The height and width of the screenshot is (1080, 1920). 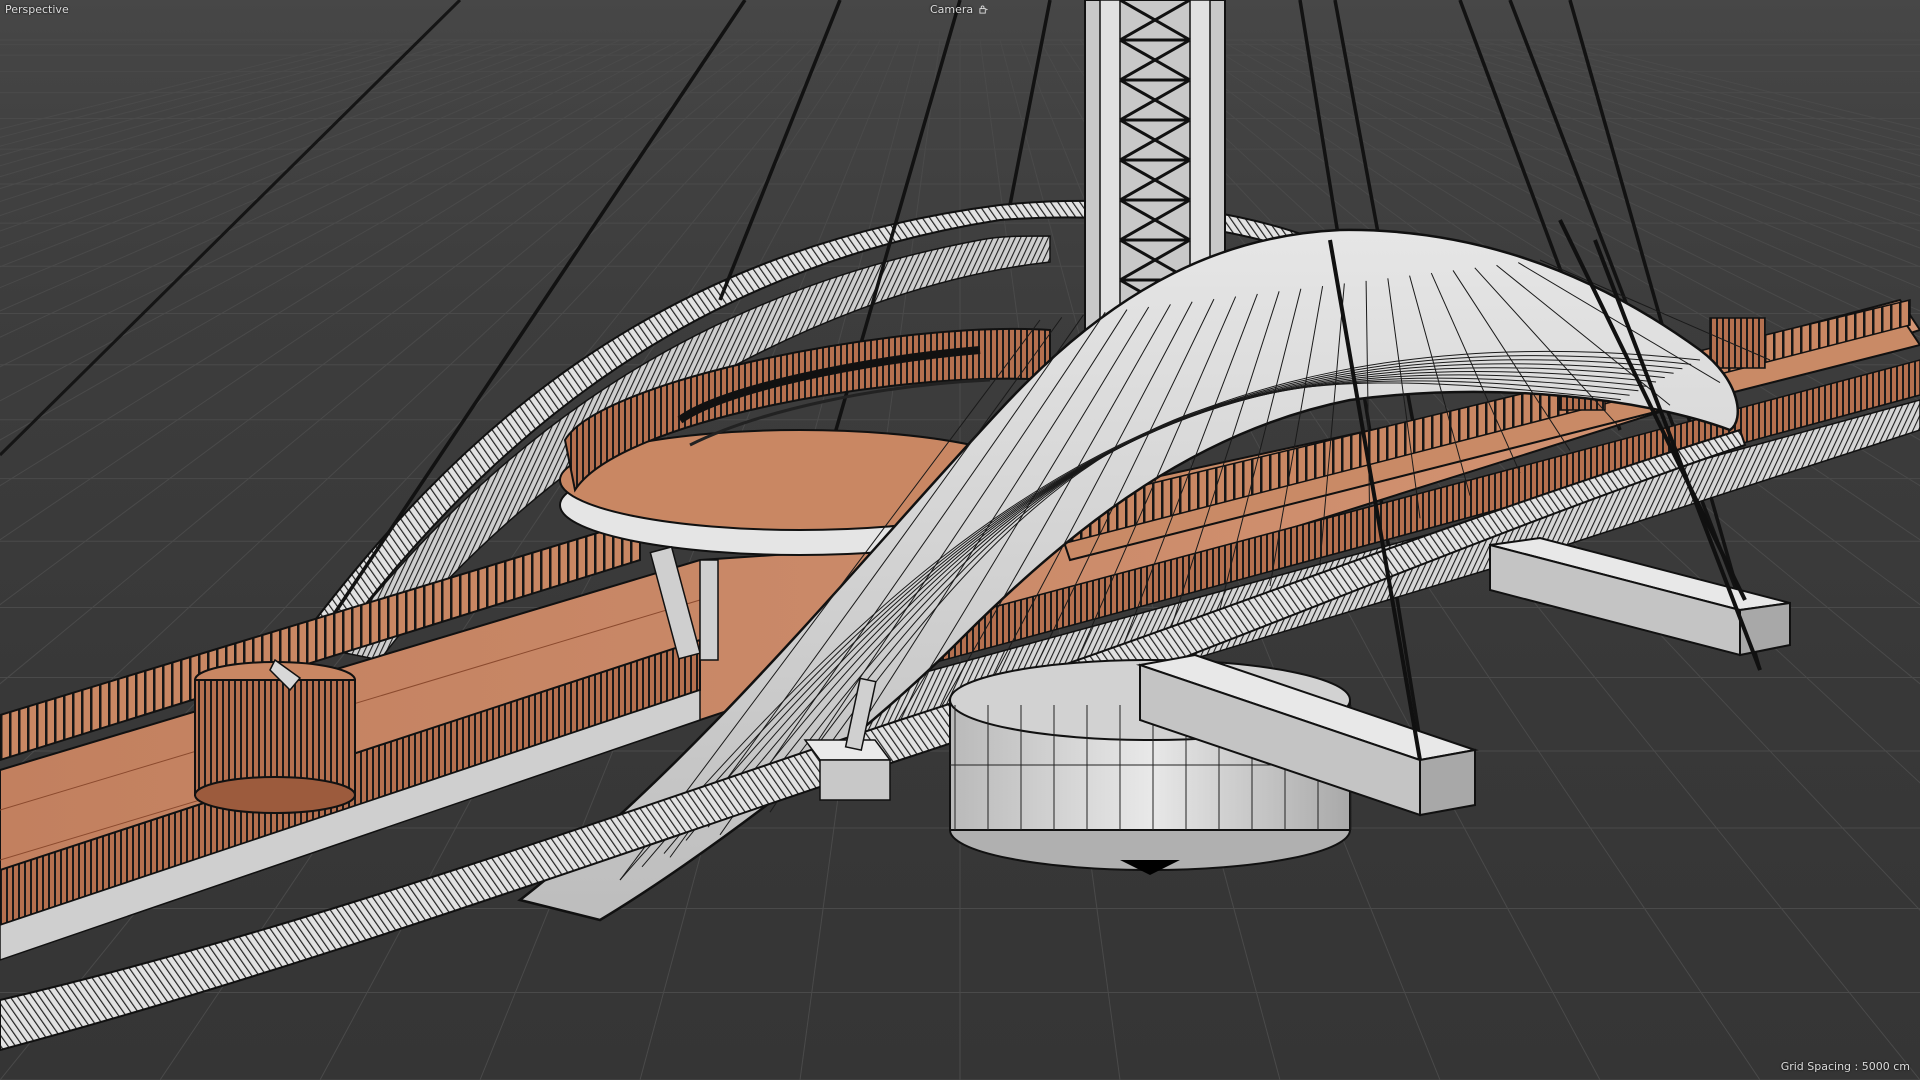 I want to click on camera-lock-icon, so click(x=983, y=9).